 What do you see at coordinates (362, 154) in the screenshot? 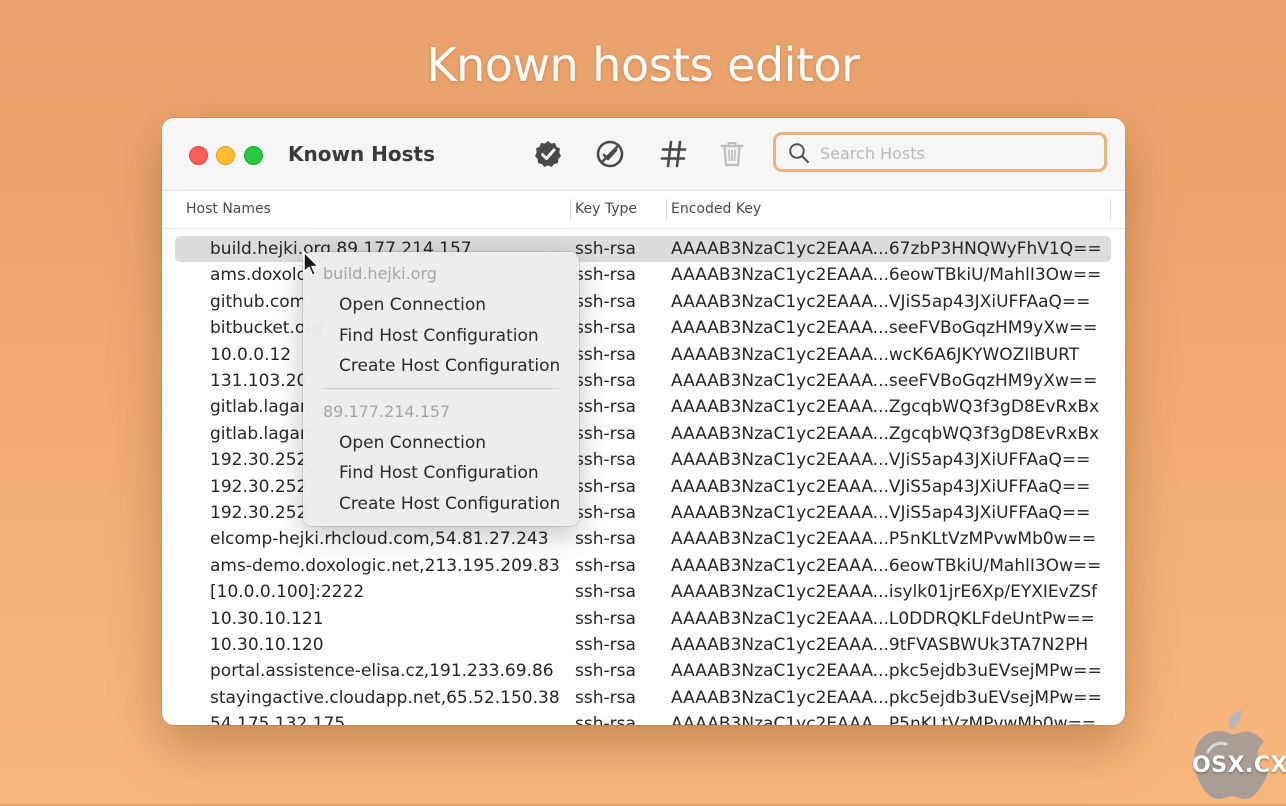
I see `window-title: Known Hosts` at bounding box center [362, 154].